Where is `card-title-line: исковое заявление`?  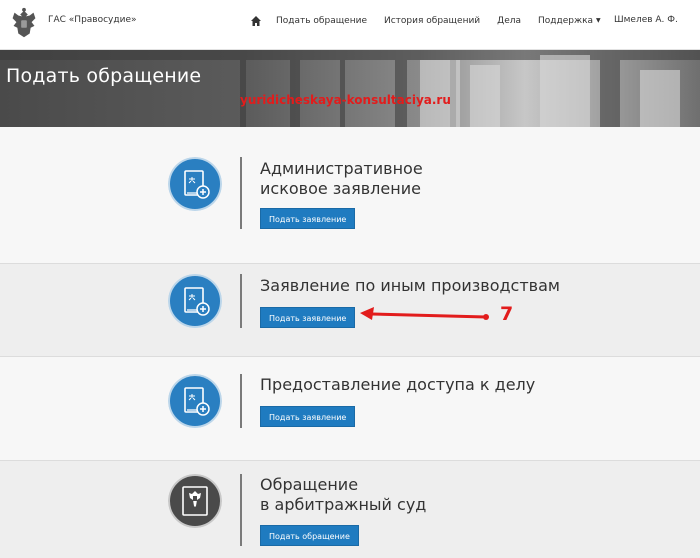 card-title-line: исковое заявление is located at coordinates (340, 188).